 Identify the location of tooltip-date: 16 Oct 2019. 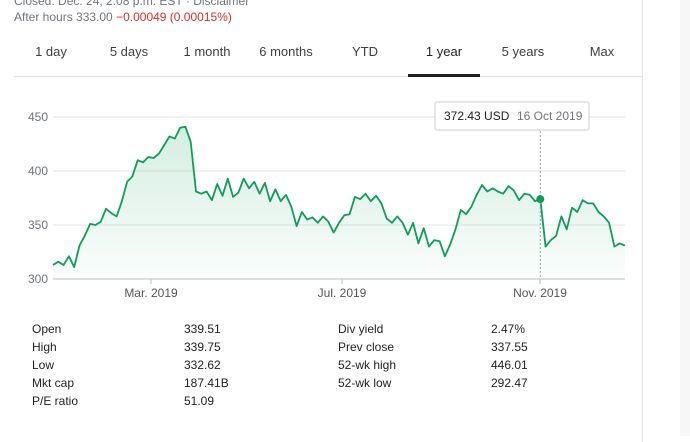
(550, 116).